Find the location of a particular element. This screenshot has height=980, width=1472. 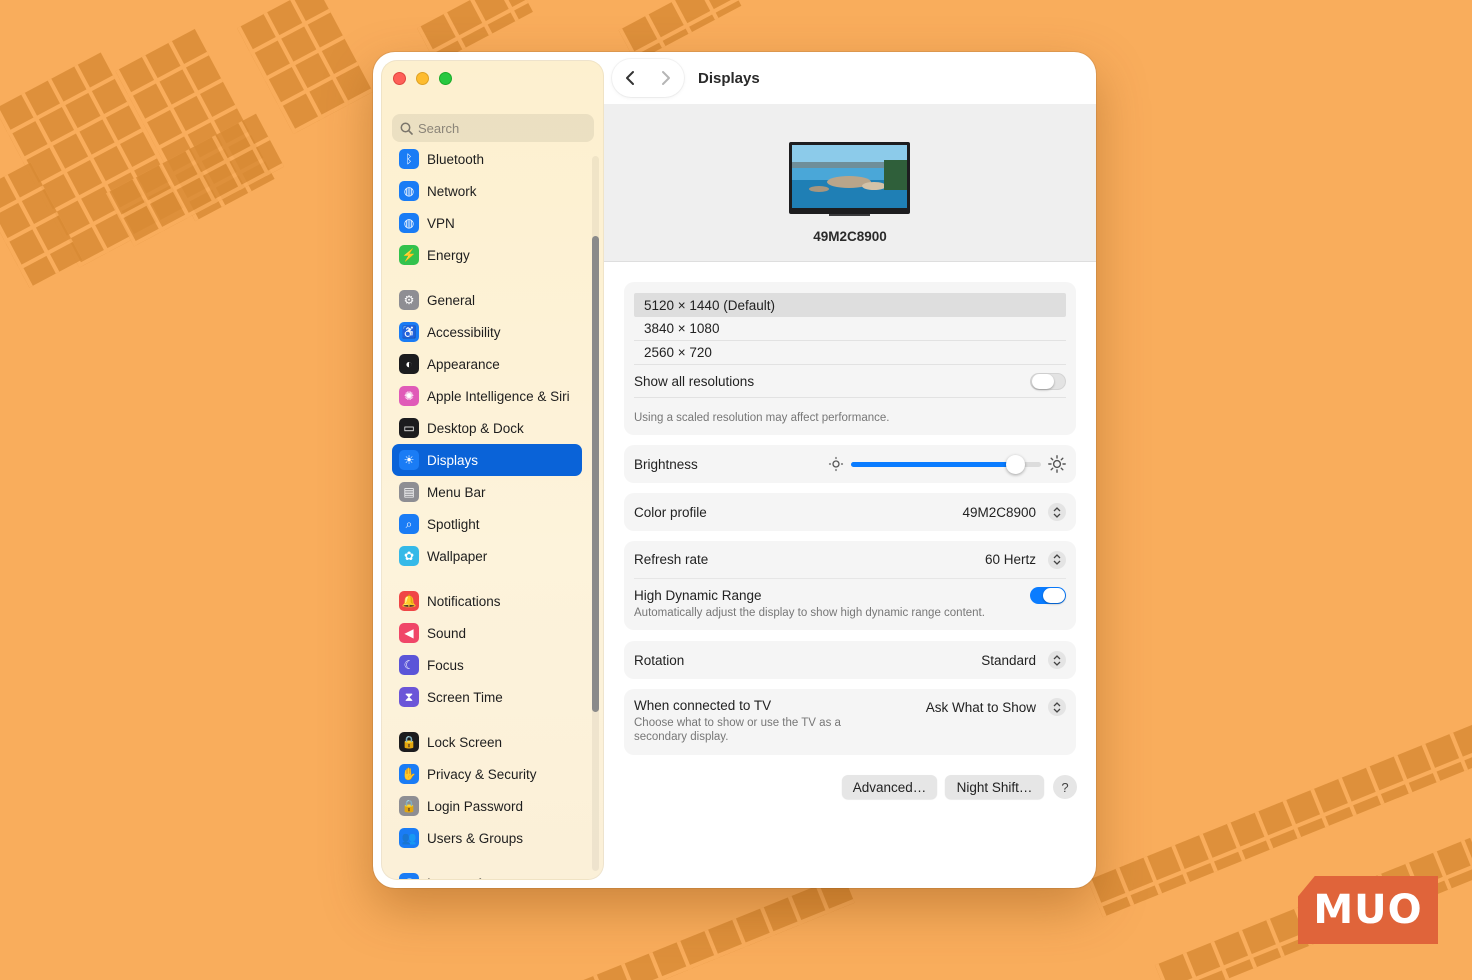

sidebar-item-login-password: 🔒 Login Password is located at coordinates (487, 806).